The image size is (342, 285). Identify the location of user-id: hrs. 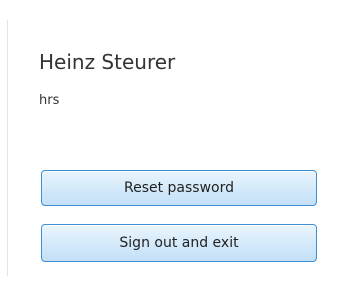
(49, 100).